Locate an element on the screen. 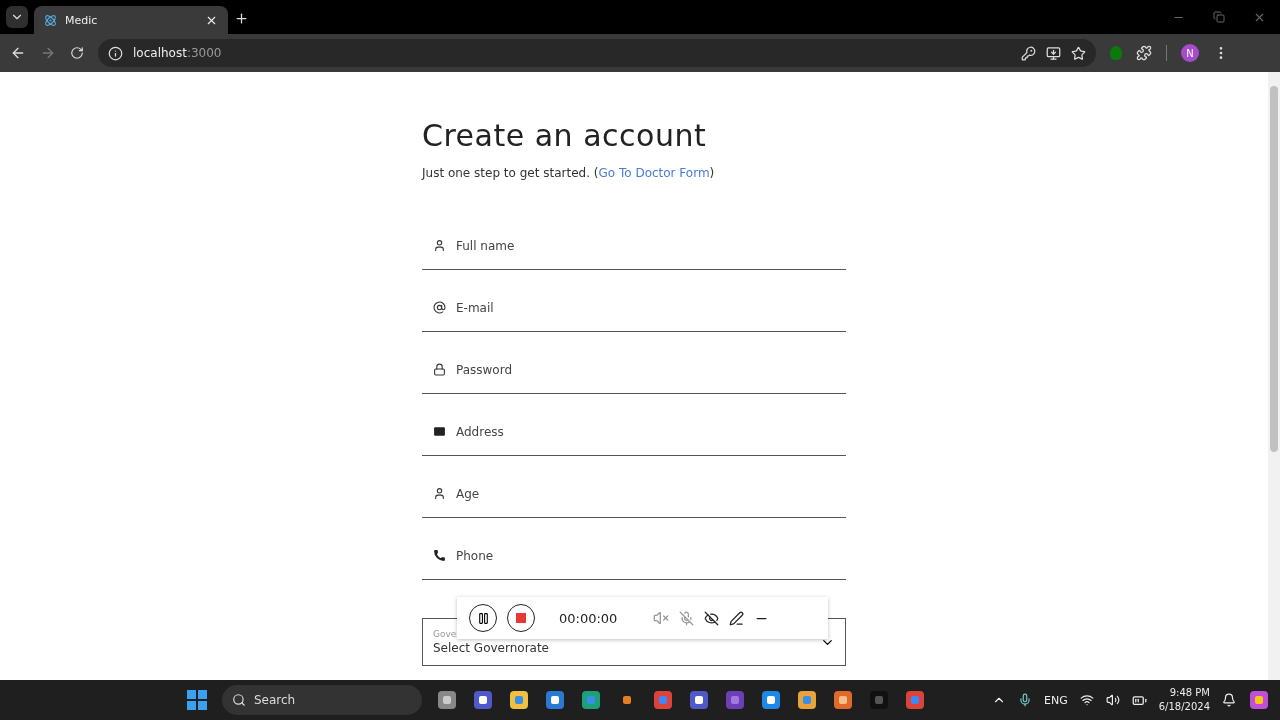  text-field: E-mail is located at coordinates (650, 307).